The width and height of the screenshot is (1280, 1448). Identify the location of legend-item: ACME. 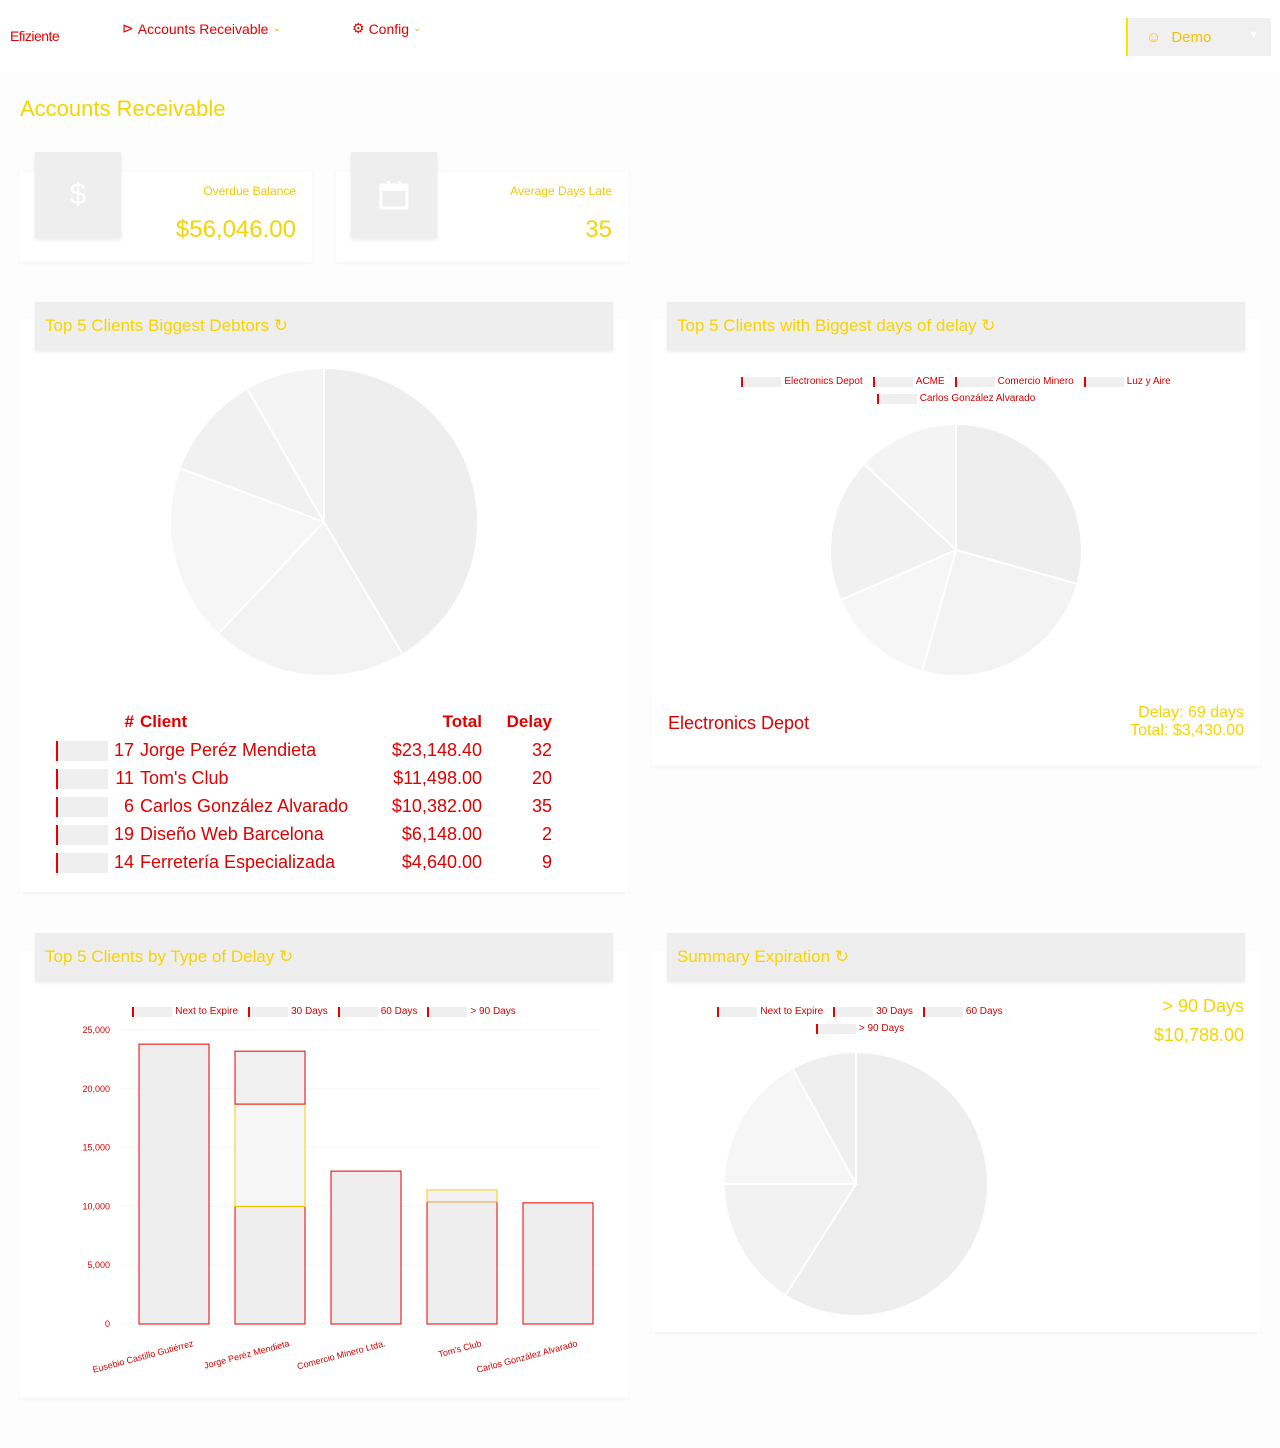
(908, 381).